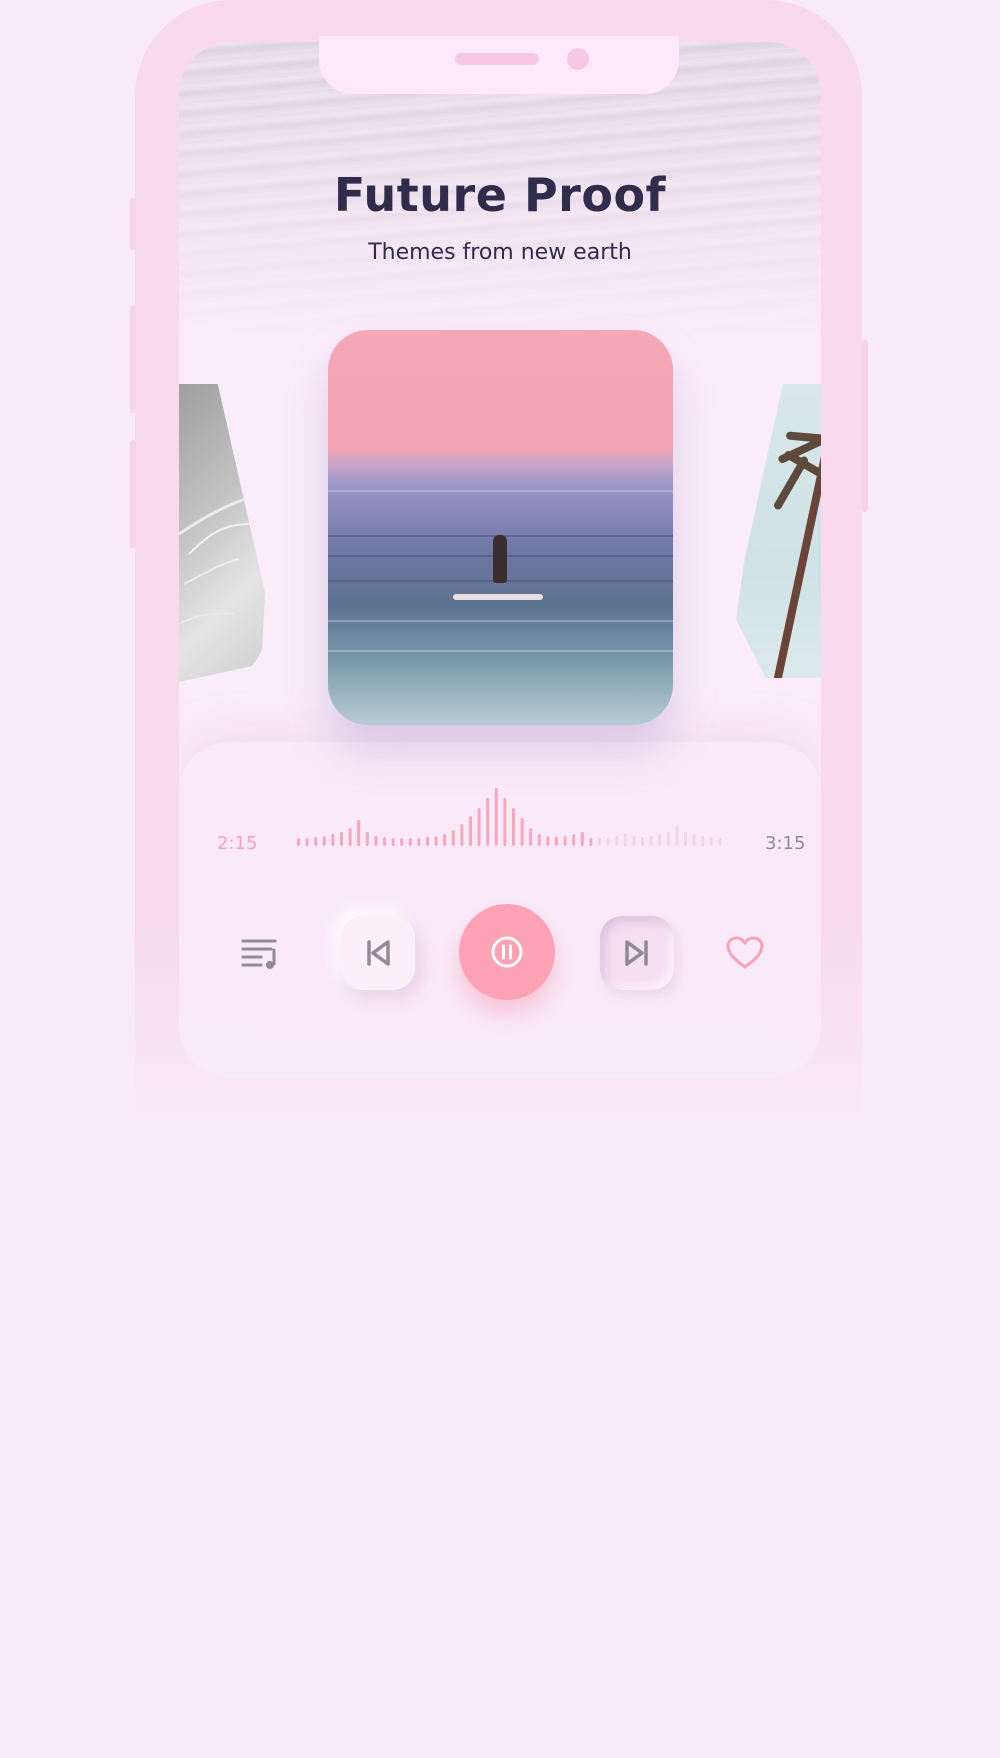 The height and width of the screenshot is (1758, 1000). What do you see at coordinates (498, 597) in the screenshot?
I see `paddle-board` at bounding box center [498, 597].